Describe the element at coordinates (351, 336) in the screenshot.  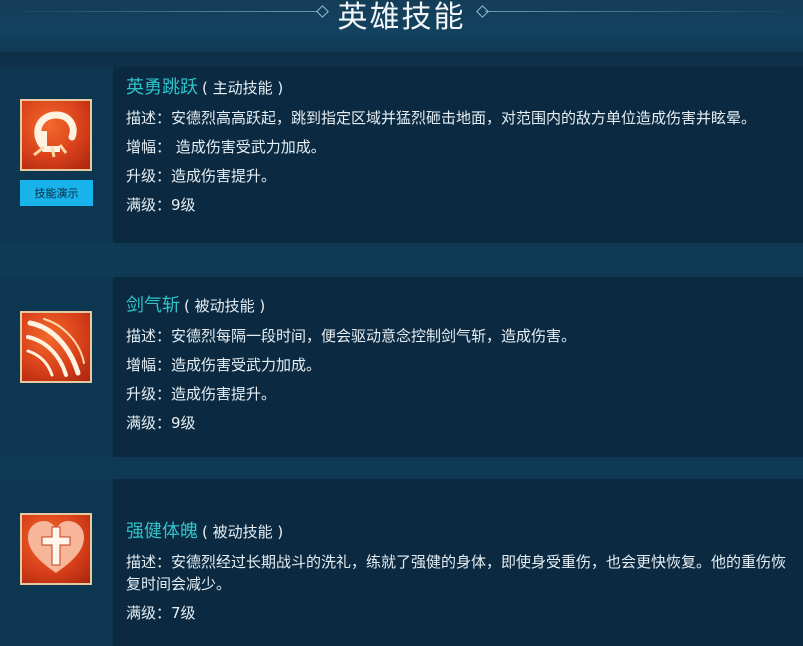
I see `skill-description: 描述：安德烈每隔一段时间，便会驱动意念控制剑气斩，造成伤害。` at that location.